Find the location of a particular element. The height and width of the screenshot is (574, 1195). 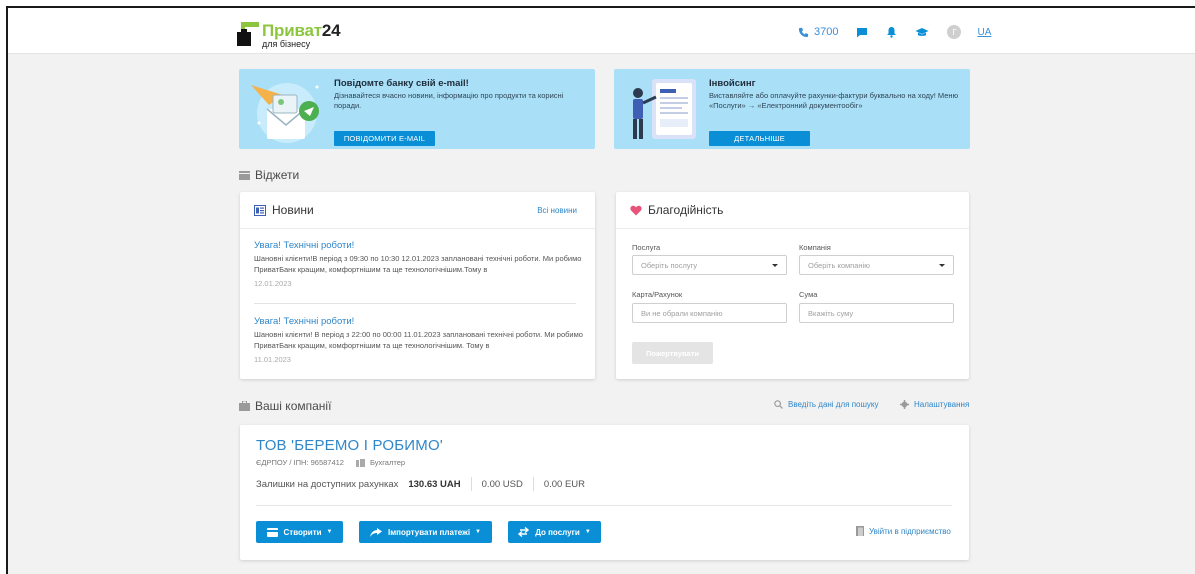

news-divider is located at coordinates (415, 303).